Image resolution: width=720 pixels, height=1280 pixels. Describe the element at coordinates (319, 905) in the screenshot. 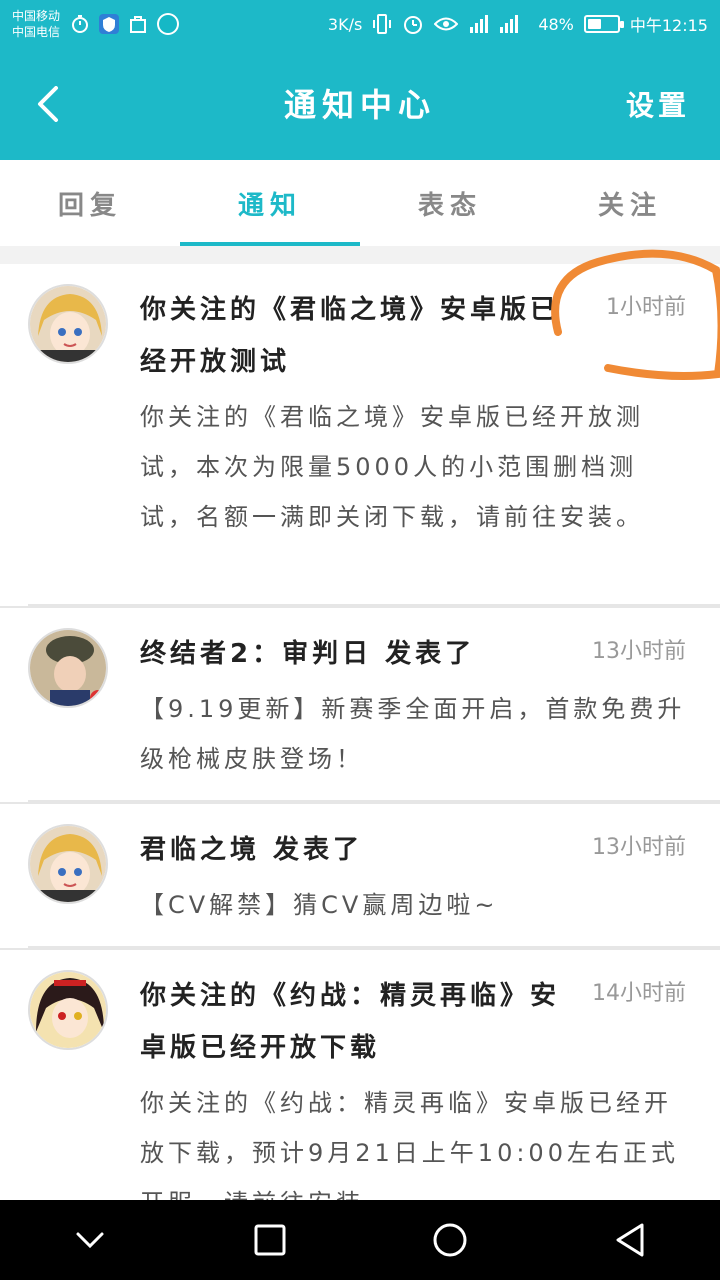

I see `notification-body: 【CV解禁】猜CV赢周边啦~` at that location.